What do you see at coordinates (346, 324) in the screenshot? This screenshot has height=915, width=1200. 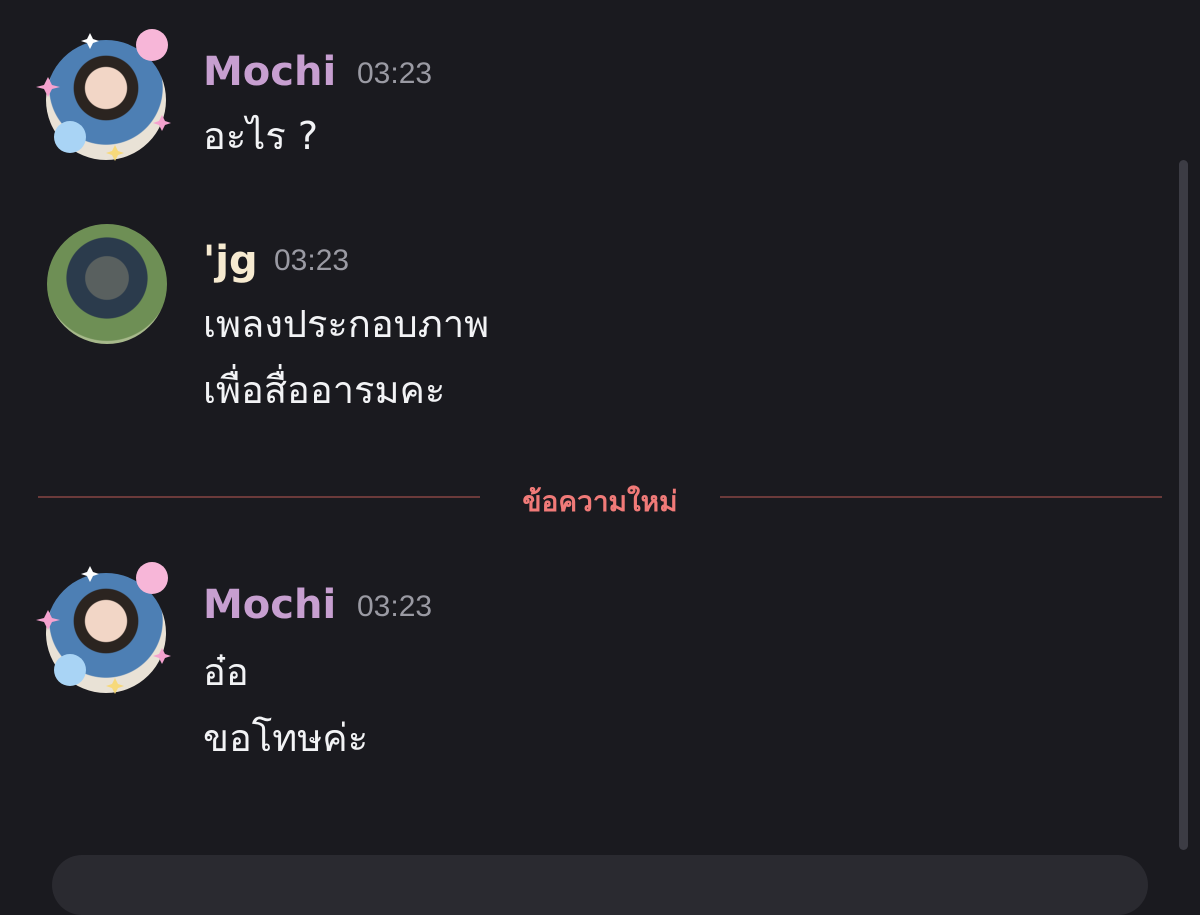 I see `message-text: เพลงประกอบภาพ` at bounding box center [346, 324].